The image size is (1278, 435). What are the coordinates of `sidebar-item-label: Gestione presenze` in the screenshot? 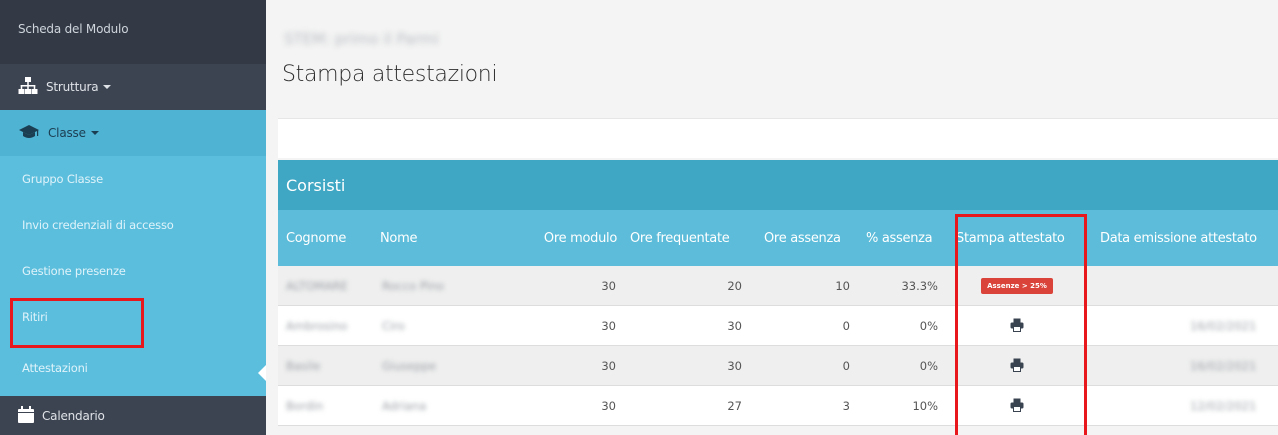 It's located at (74, 271).